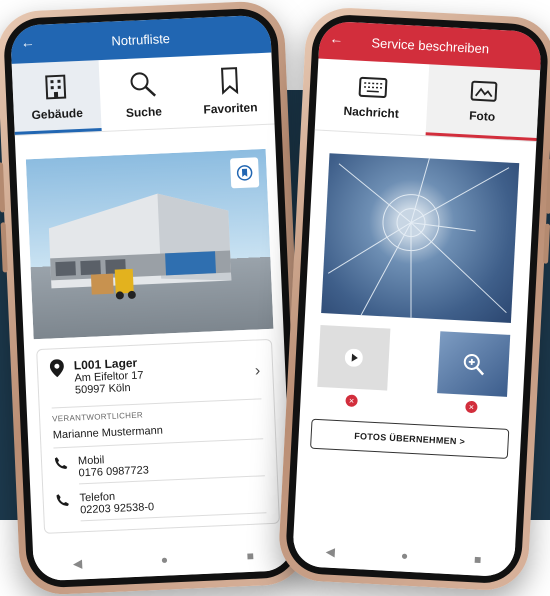 Image resolution: width=550 pixels, height=596 pixels. I want to click on tab-nachricht: Nachricht, so click(372, 97).